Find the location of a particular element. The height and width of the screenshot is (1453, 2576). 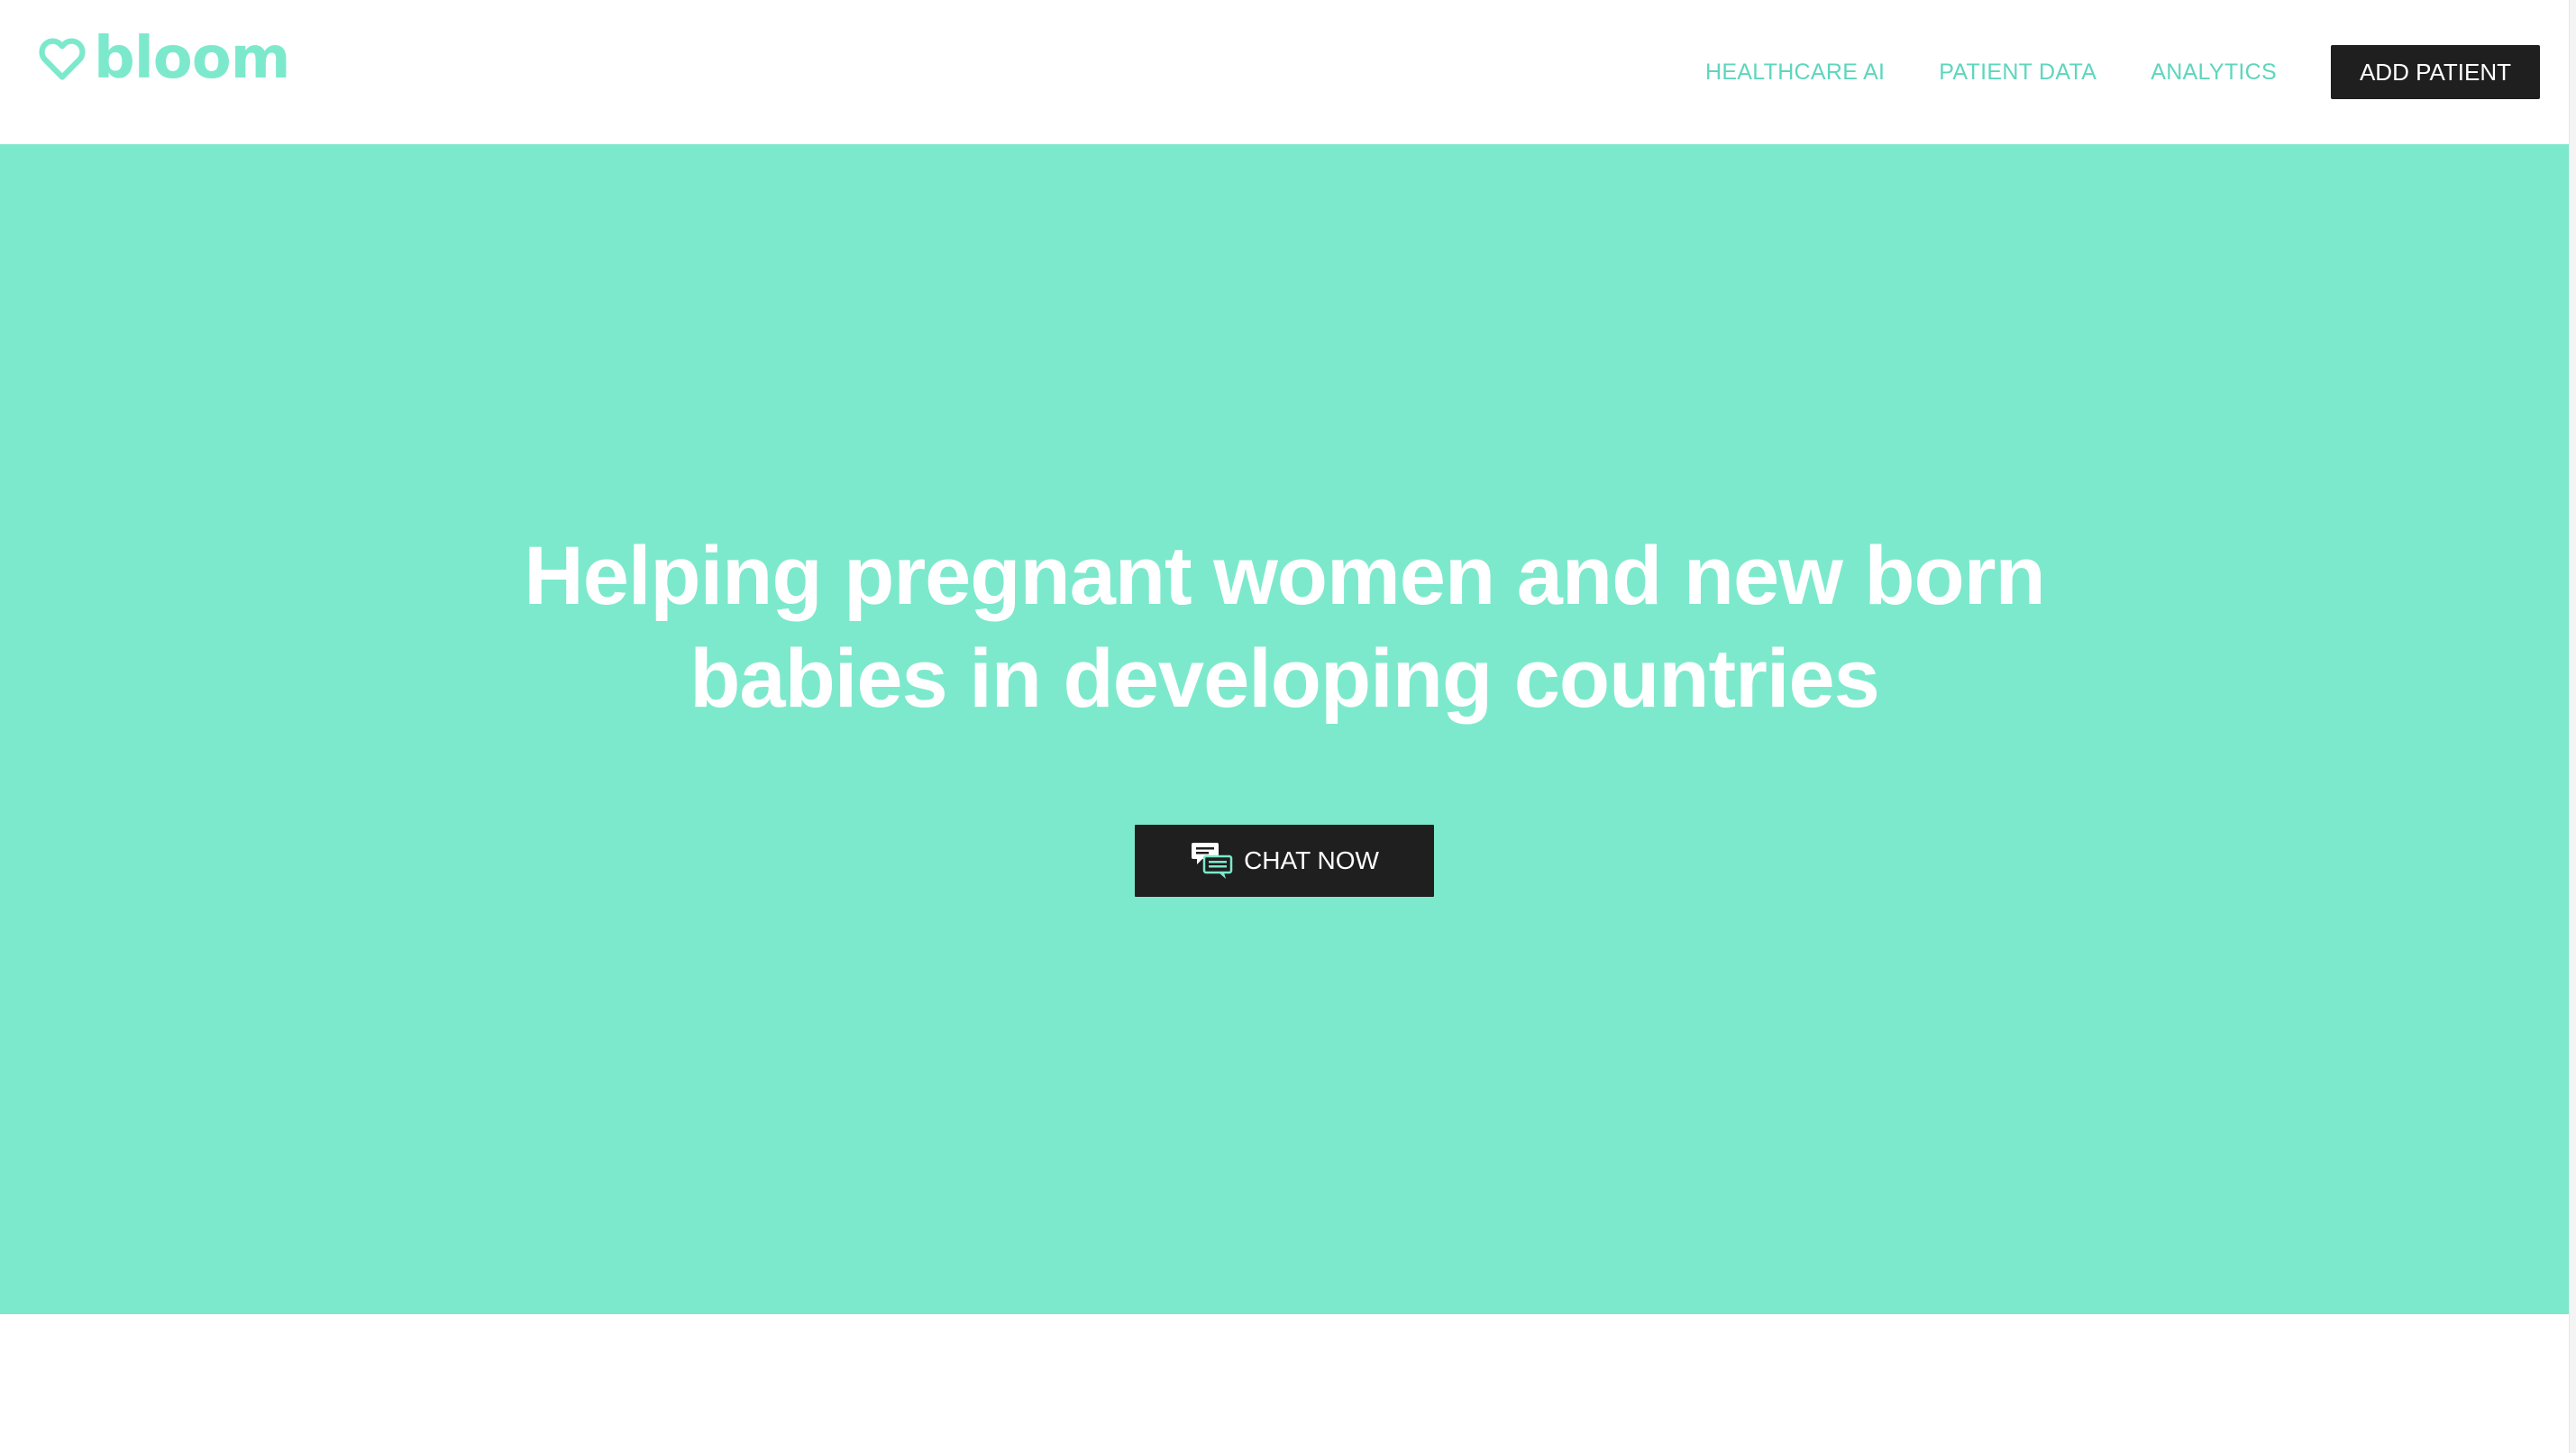

chat-now-button: CHAT NOW is located at coordinates (1284, 861).